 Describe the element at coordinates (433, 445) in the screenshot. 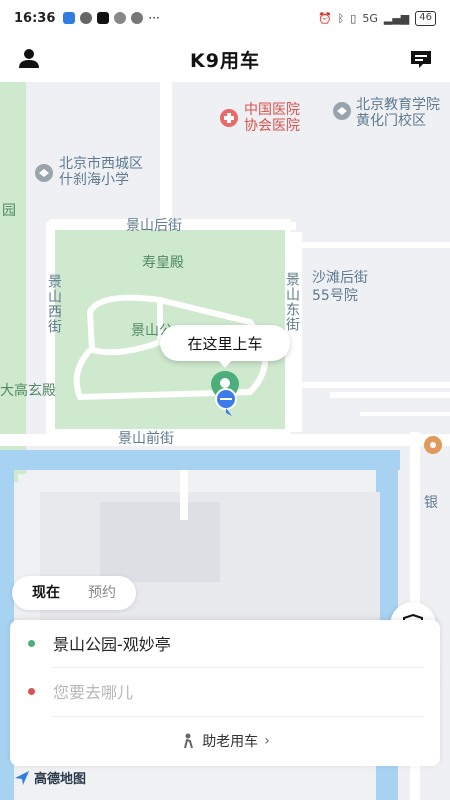

I see `bank-poi-icon` at that location.